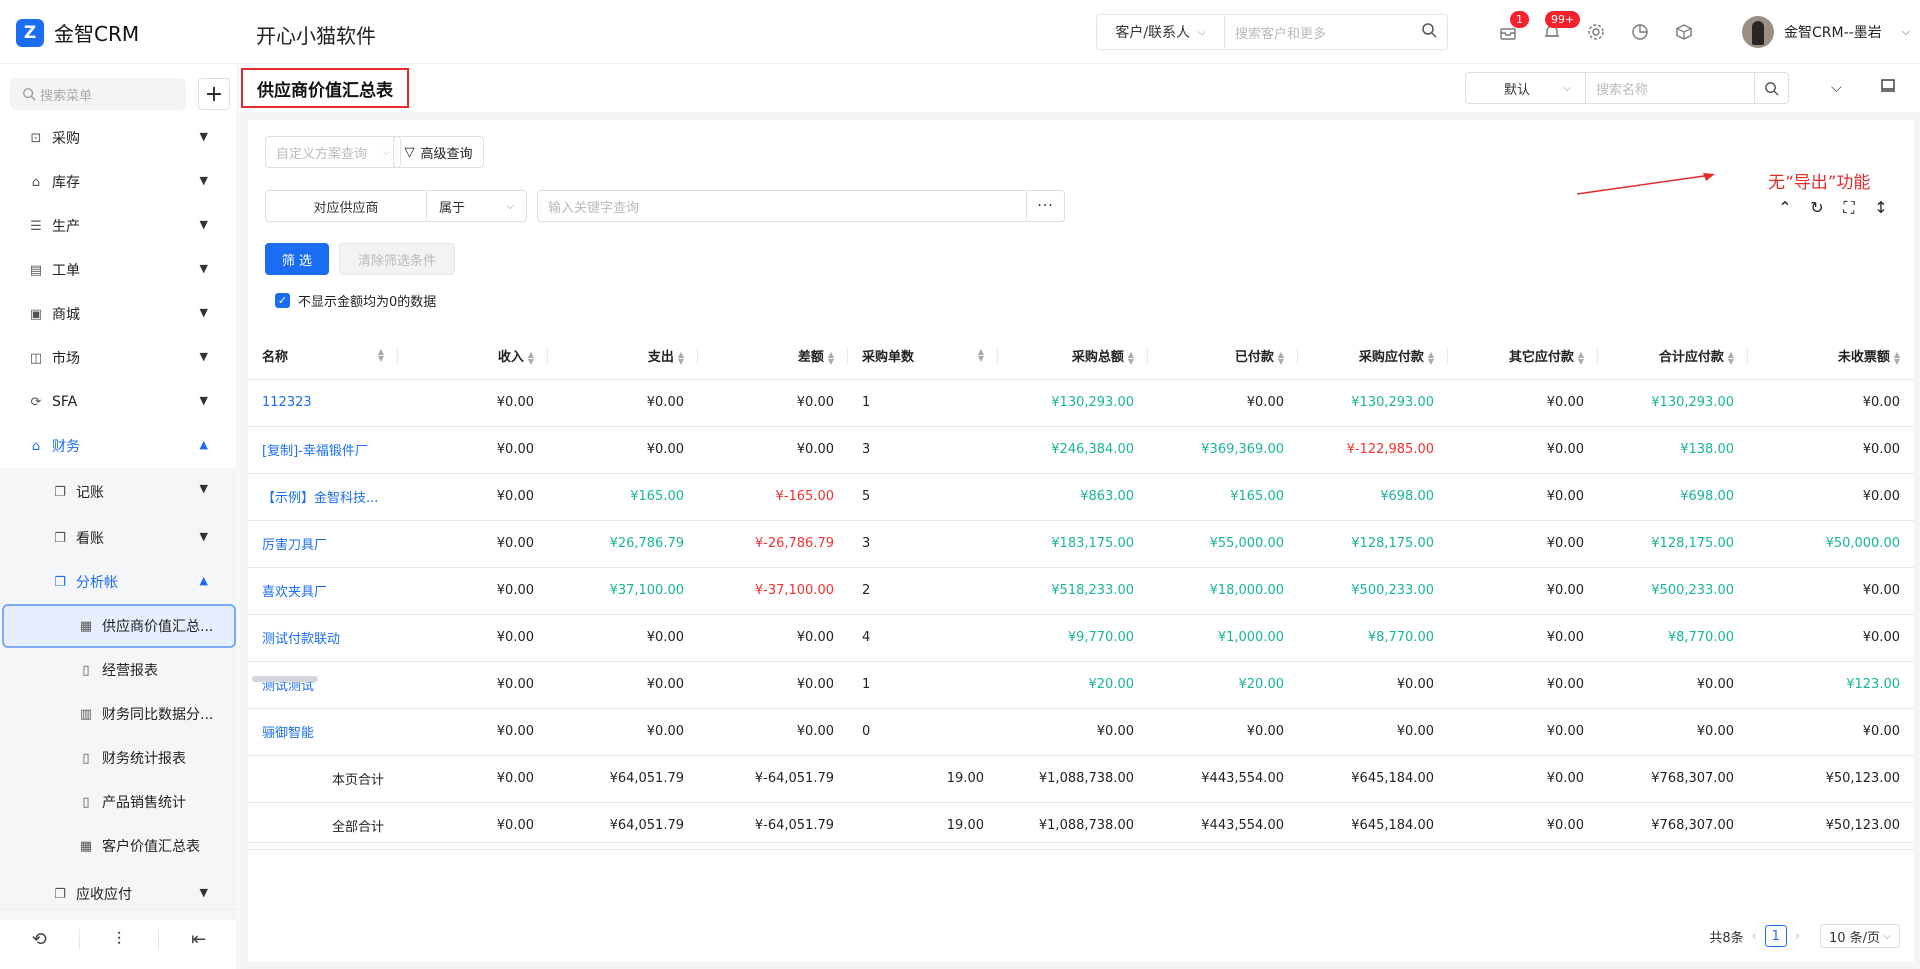 The height and width of the screenshot is (969, 1920). What do you see at coordinates (119, 538) in the screenshot?
I see `sidebar-item-view-accounts: ❐ 看账 ▼` at bounding box center [119, 538].